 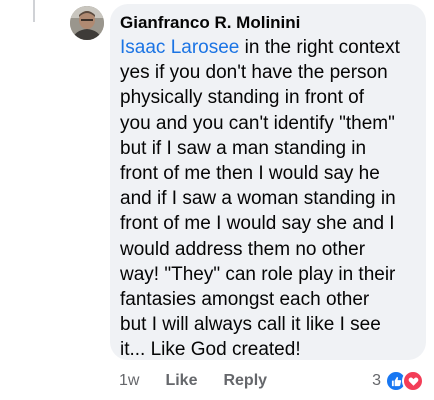 What do you see at coordinates (258, 274) in the screenshot?
I see `comment-line: way! "They" can role play in their` at bounding box center [258, 274].